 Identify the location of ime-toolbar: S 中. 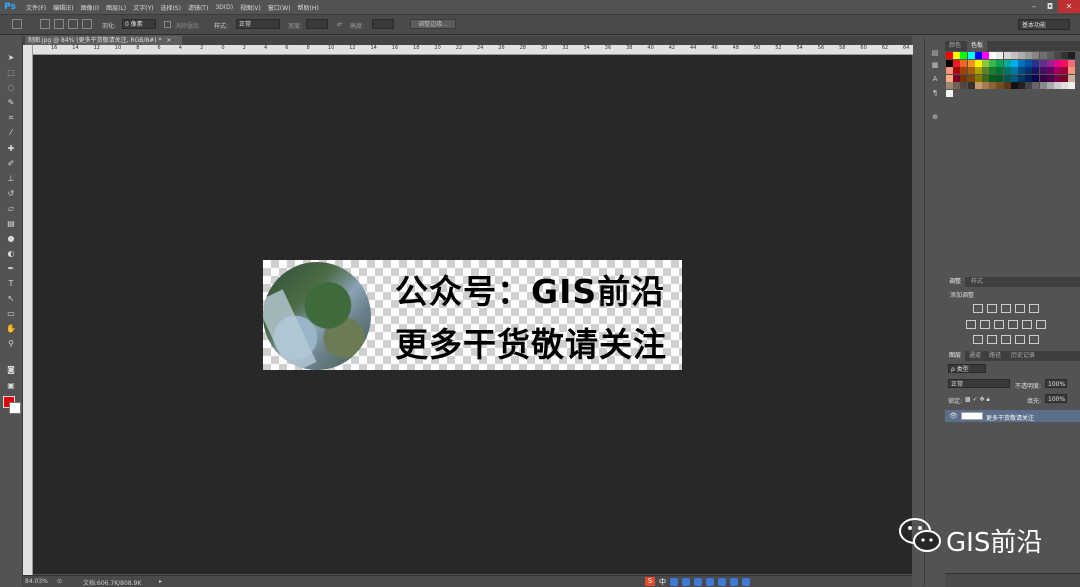
(697, 581).